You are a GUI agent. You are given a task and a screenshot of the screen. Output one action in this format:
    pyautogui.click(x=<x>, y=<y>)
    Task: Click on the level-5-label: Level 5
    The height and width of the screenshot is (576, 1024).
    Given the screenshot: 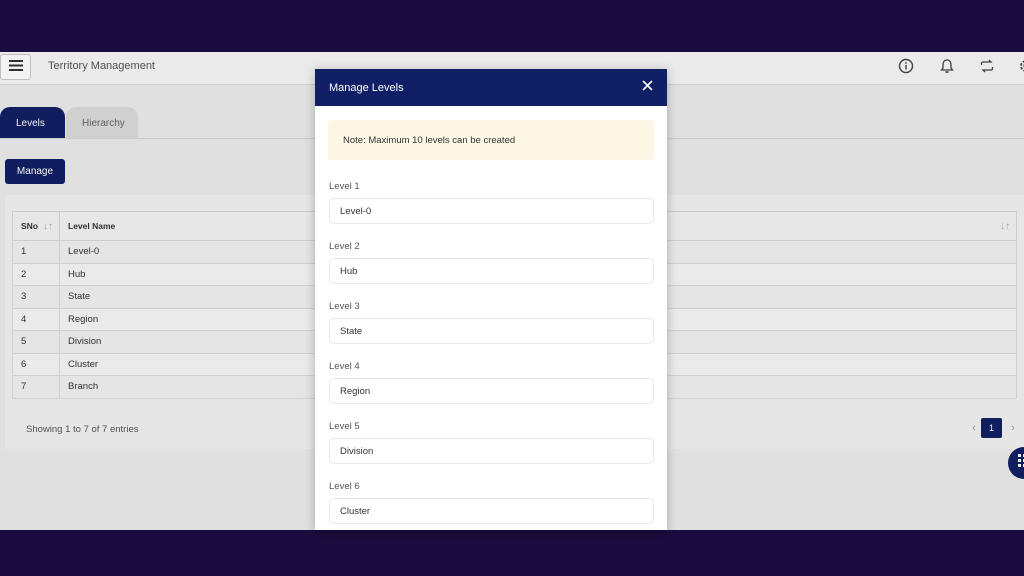 What is the action you would take?
    pyautogui.click(x=344, y=426)
    